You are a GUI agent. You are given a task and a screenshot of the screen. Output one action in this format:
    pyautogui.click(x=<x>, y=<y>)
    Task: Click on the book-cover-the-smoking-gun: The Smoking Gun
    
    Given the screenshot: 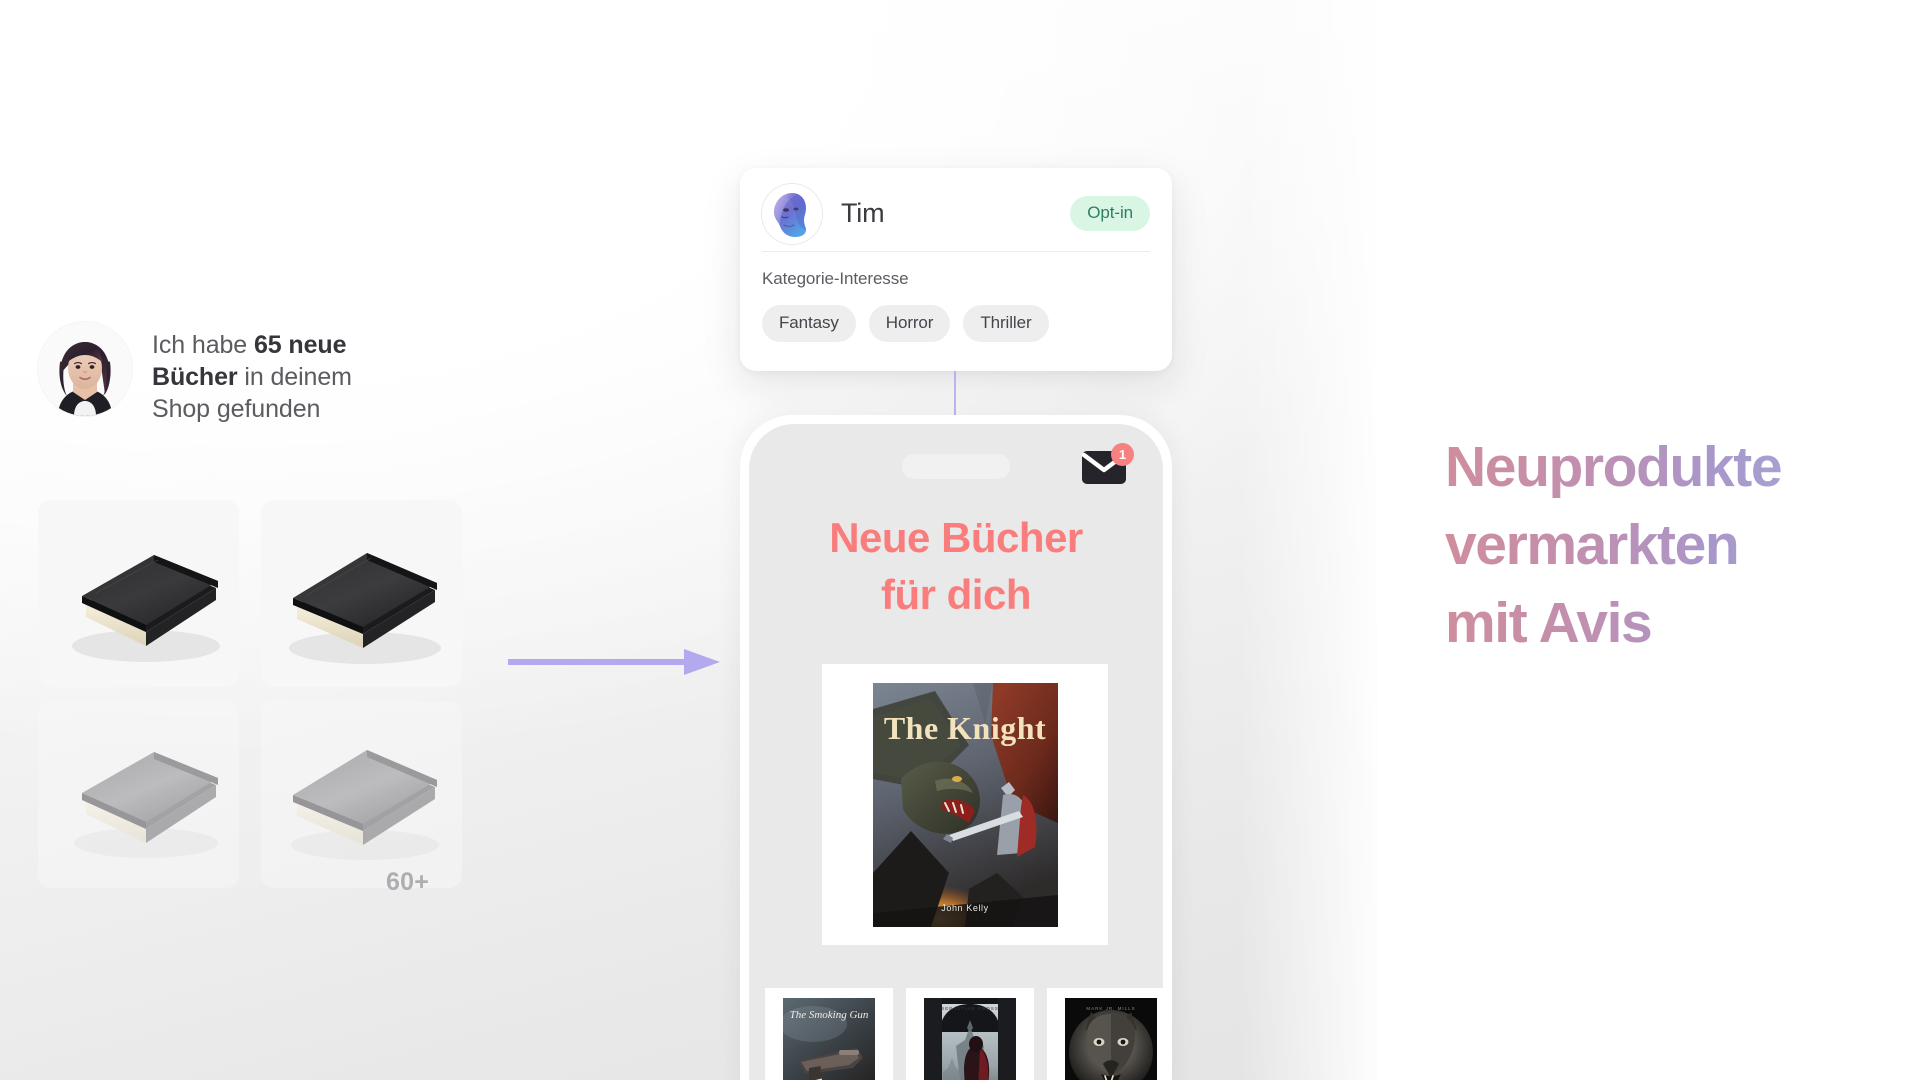 What is the action you would take?
    pyautogui.click(x=829, y=1039)
    